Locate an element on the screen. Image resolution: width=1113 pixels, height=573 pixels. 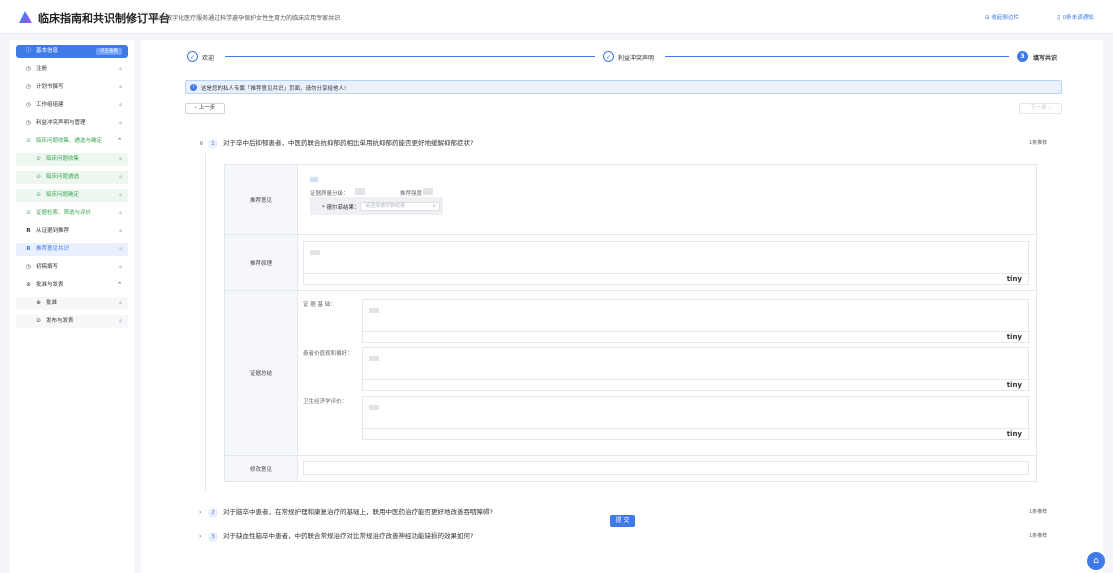
chevron-up-icon: ^ is located at coordinates (119, 285).